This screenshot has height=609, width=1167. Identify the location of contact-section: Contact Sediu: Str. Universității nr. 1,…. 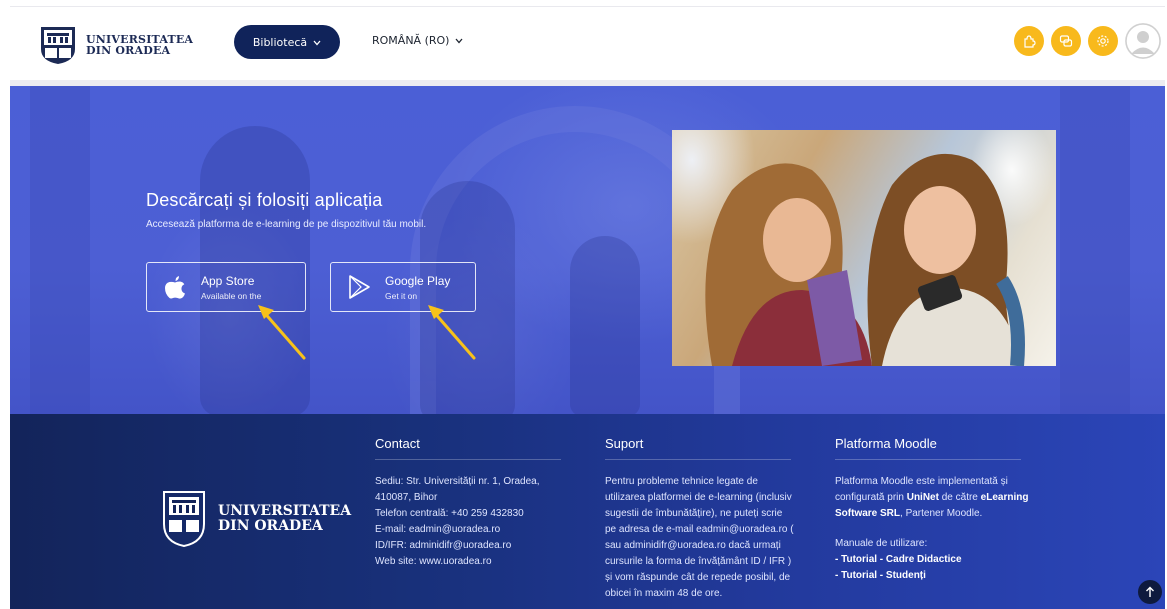
(468, 503).